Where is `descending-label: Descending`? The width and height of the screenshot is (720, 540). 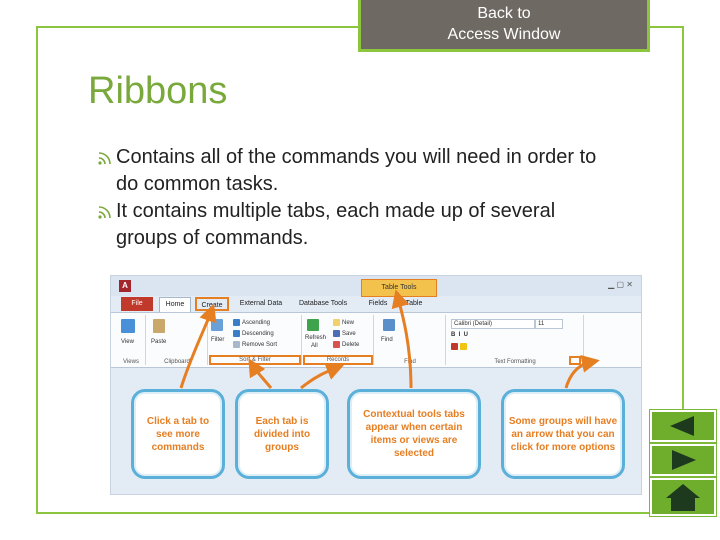 descending-label: Descending is located at coordinates (258, 334).